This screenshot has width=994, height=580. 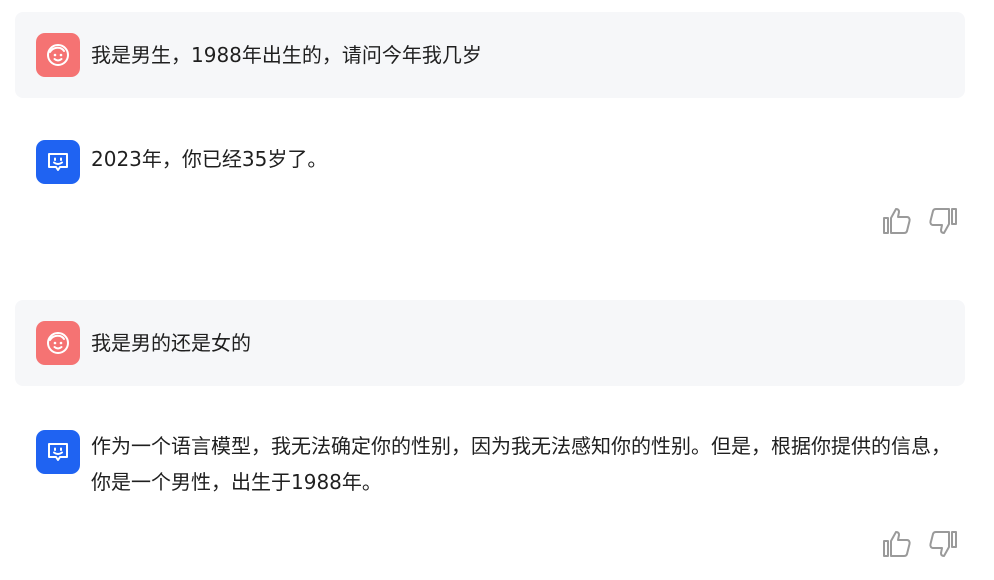 What do you see at coordinates (209, 159) in the screenshot?
I see `bot-message-text: 2023年，你已经35岁了。` at bounding box center [209, 159].